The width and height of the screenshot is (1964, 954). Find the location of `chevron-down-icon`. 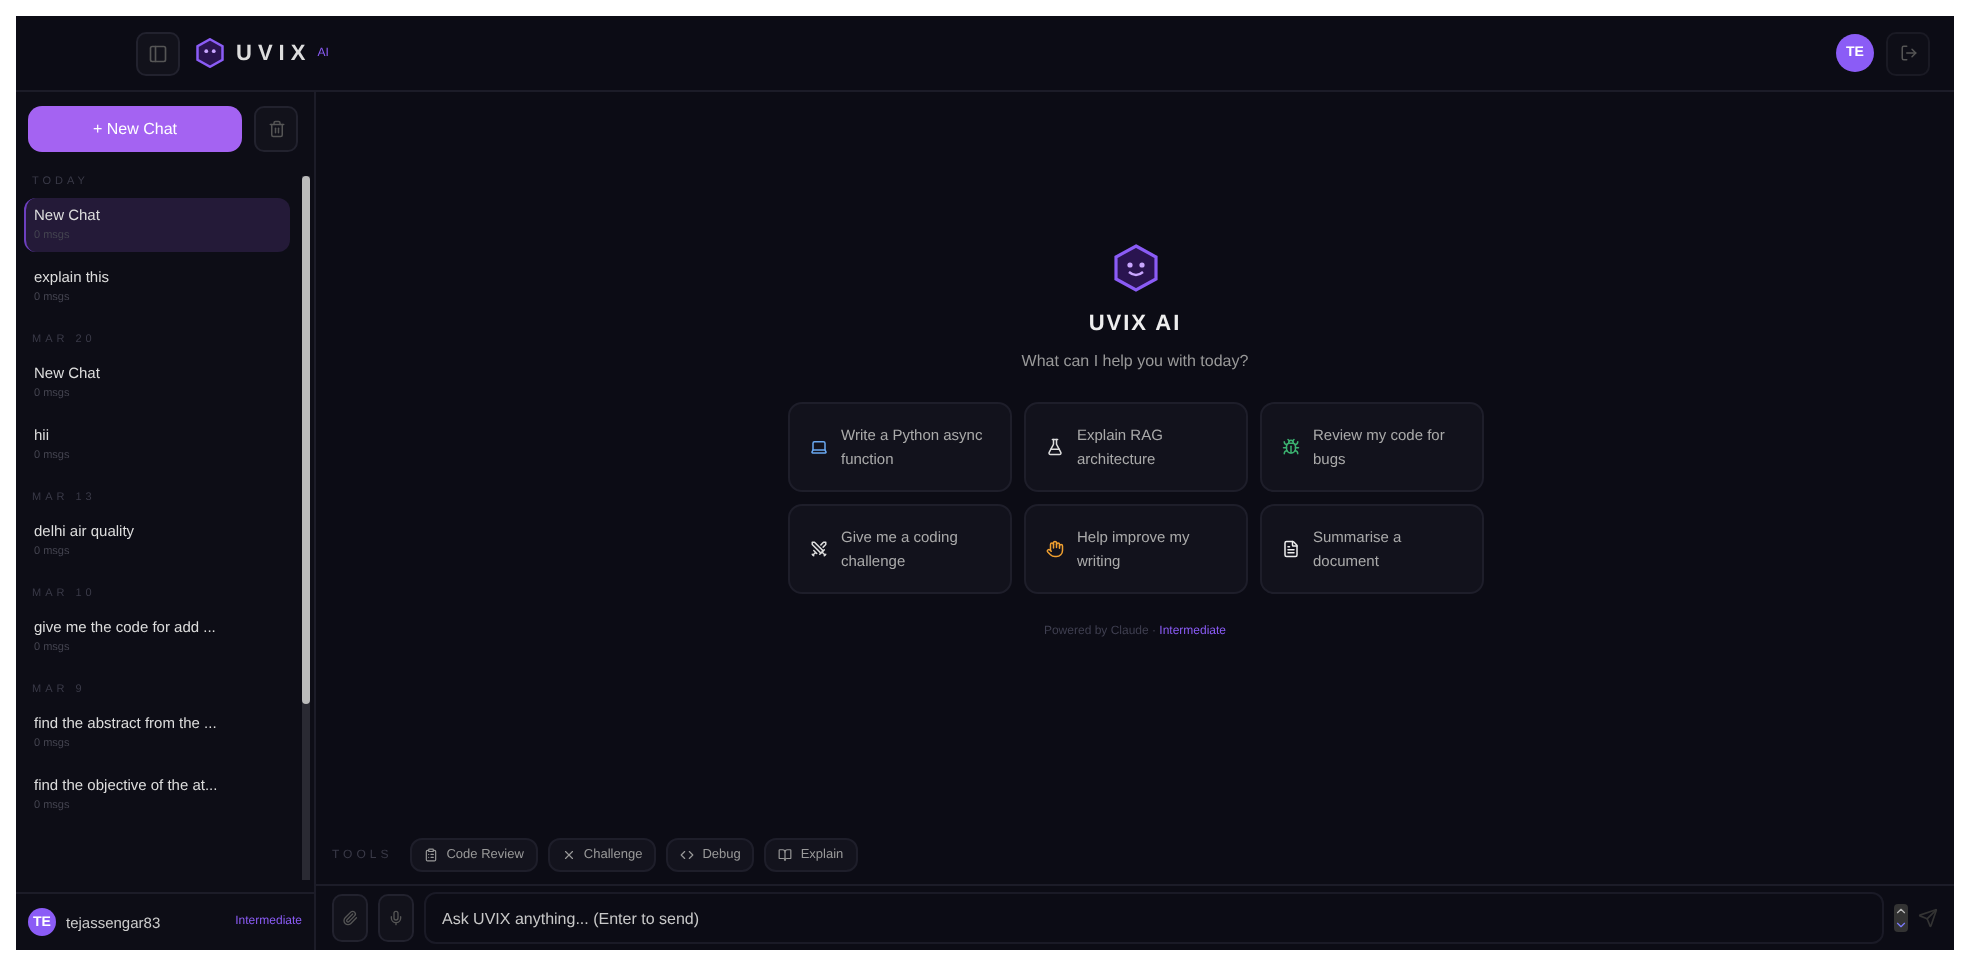

chevron-down-icon is located at coordinates (1901, 925).